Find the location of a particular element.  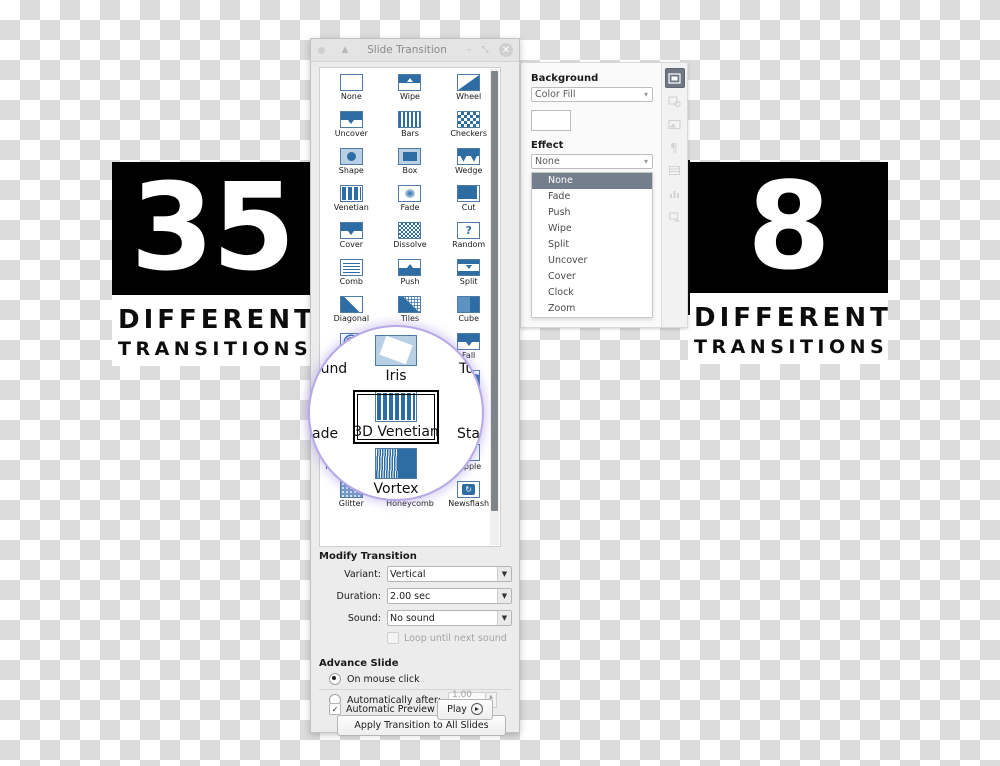

magnified-label-stairs-partial: Sta is located at coordinates (468, 434).